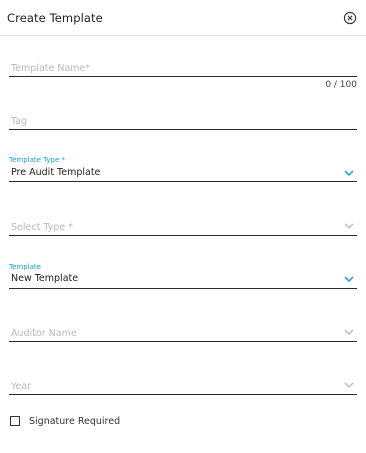  What do you see at coordinates (183, 394) in the screenshot?
I see `year-underline` at bounding box center [183, 394].